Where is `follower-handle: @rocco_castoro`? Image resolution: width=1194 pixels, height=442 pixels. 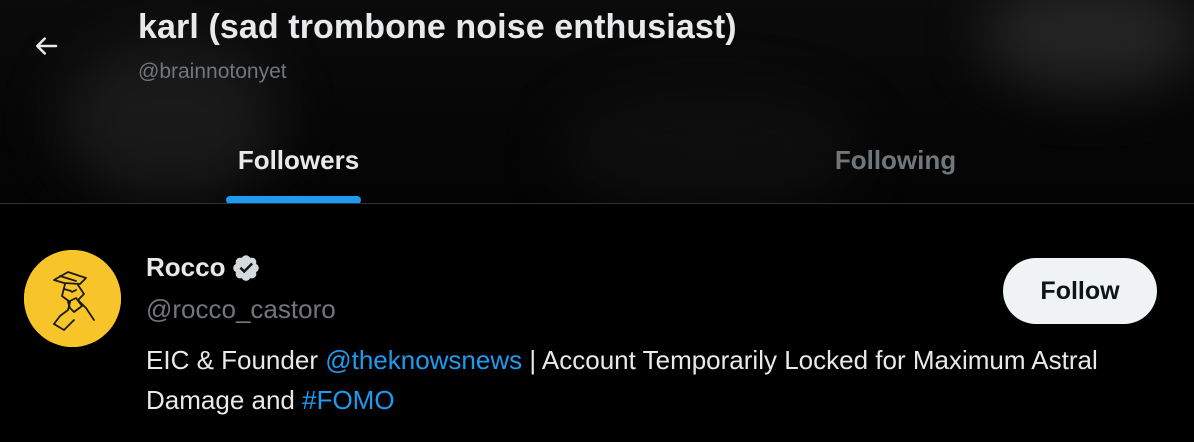
follower-handle: @rocco_castoro is located at coordinates (241, 309).